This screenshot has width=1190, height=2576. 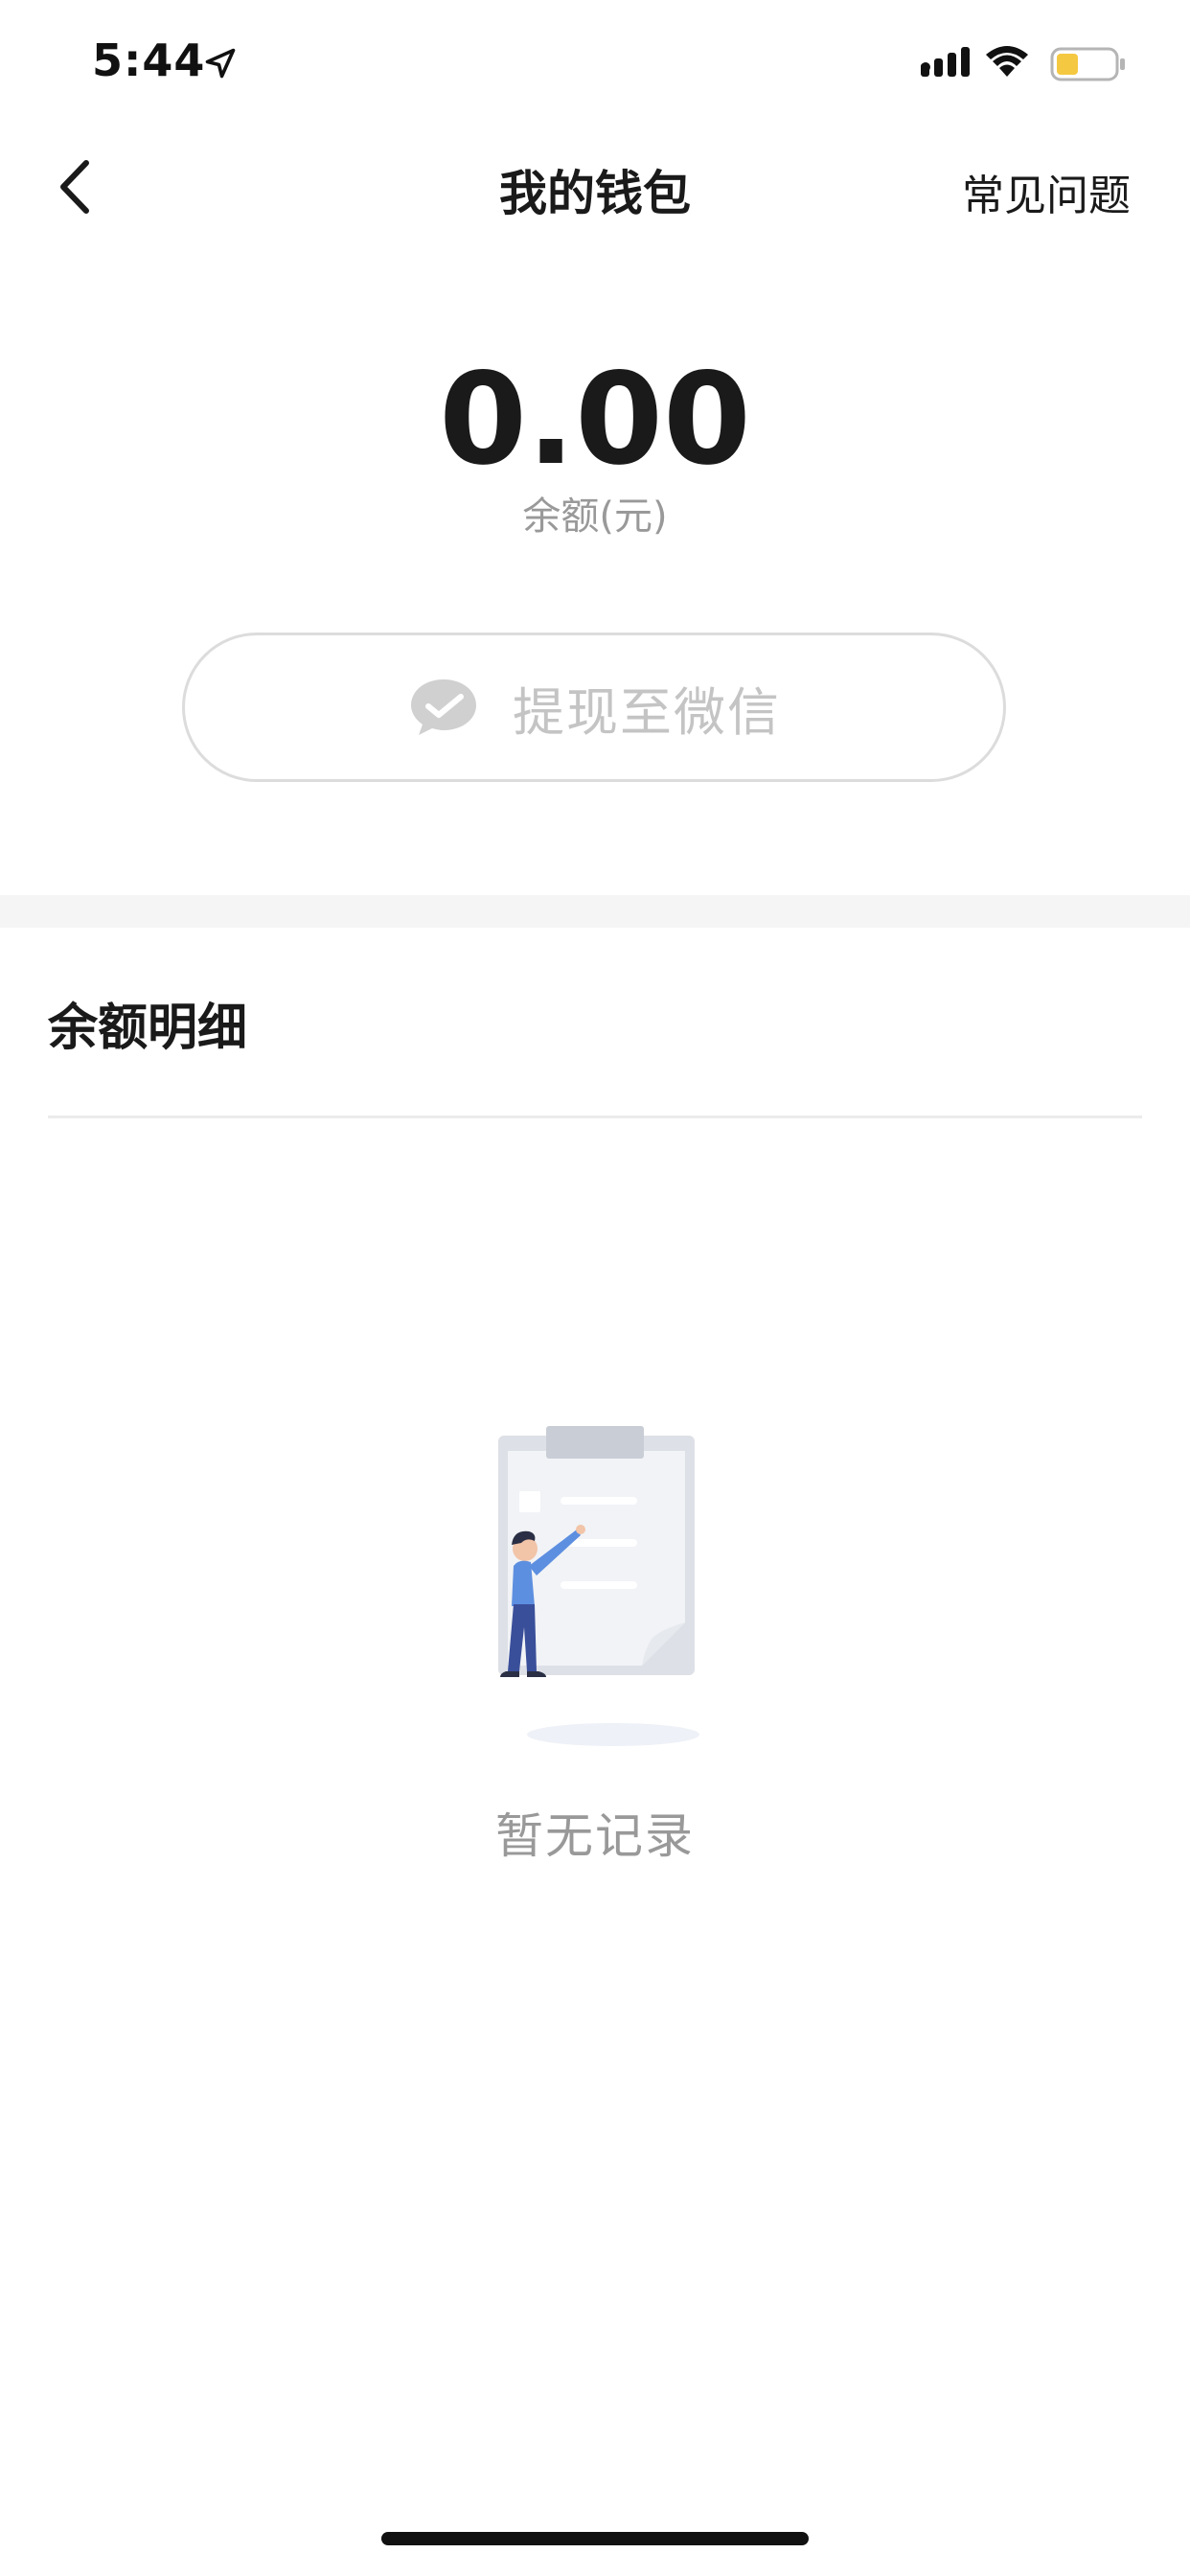 I want to click on wifi-icon, so click(x=1007, y=62).